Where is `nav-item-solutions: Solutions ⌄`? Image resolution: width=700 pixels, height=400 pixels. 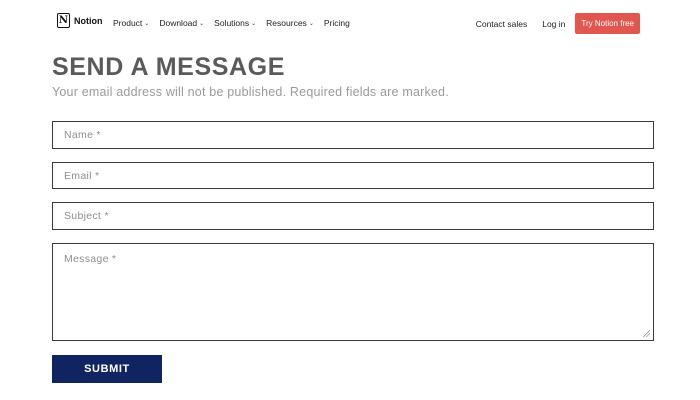 nav-item-solutions: Solutions ⌄ is located at coordinates (235, 23).